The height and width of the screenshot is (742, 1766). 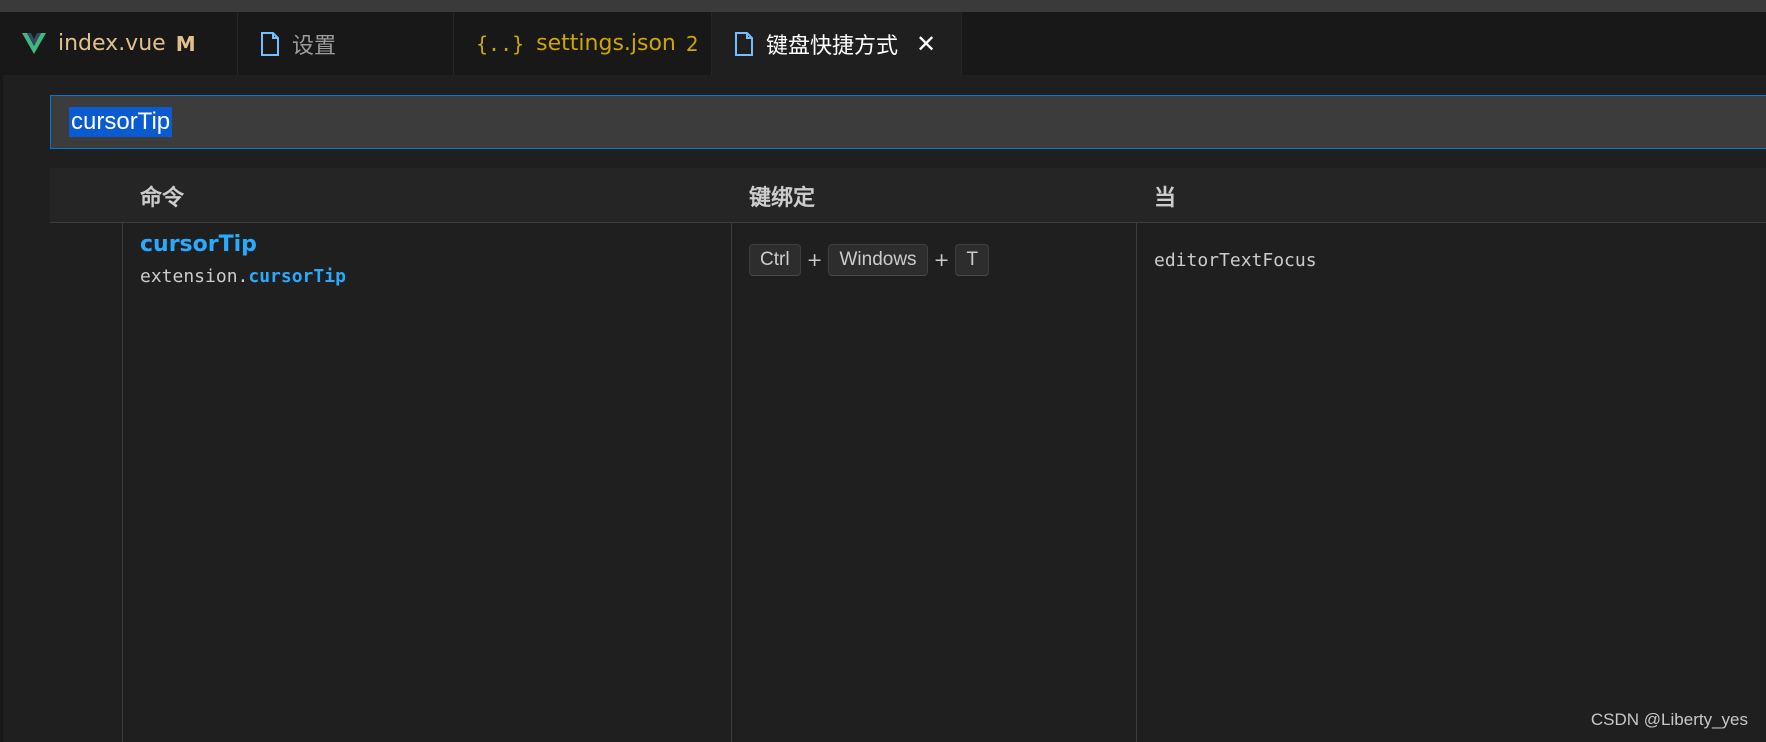 I want to click on watermark: CSDN @Liberty_yes, so click(x=1669, y=719).